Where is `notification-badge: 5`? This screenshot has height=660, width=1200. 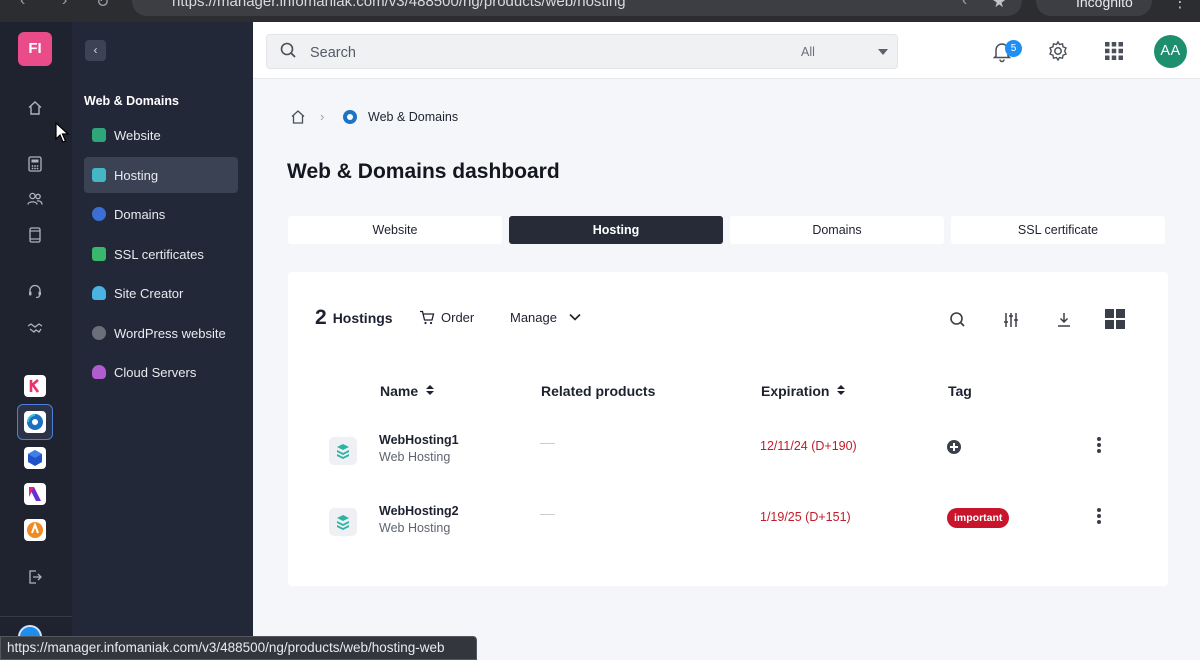
notification-badge: 5 is located at coordinates (1013, 48).